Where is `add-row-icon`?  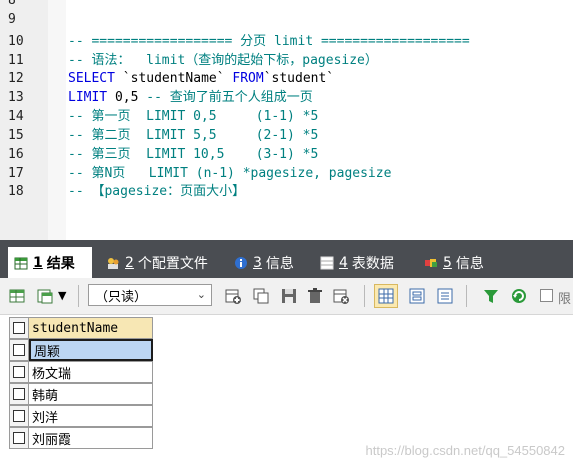 add-row-icon is located at coordinates (233, 296).